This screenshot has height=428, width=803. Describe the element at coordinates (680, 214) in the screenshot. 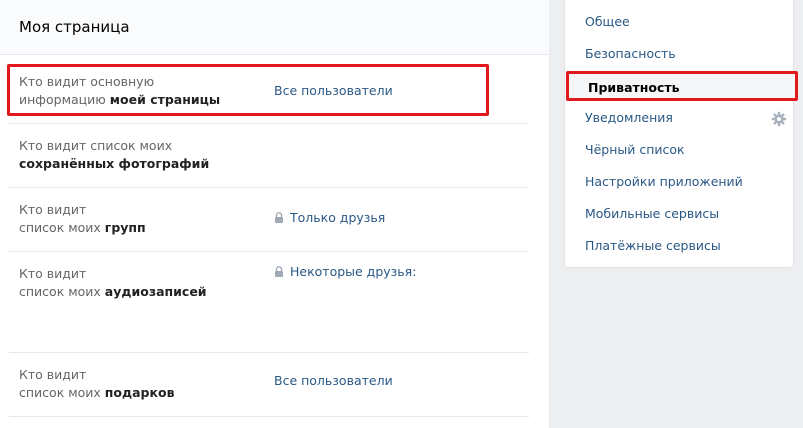

I see `sidebar-item-mobile-services: Мобильные сервисы` at that location.